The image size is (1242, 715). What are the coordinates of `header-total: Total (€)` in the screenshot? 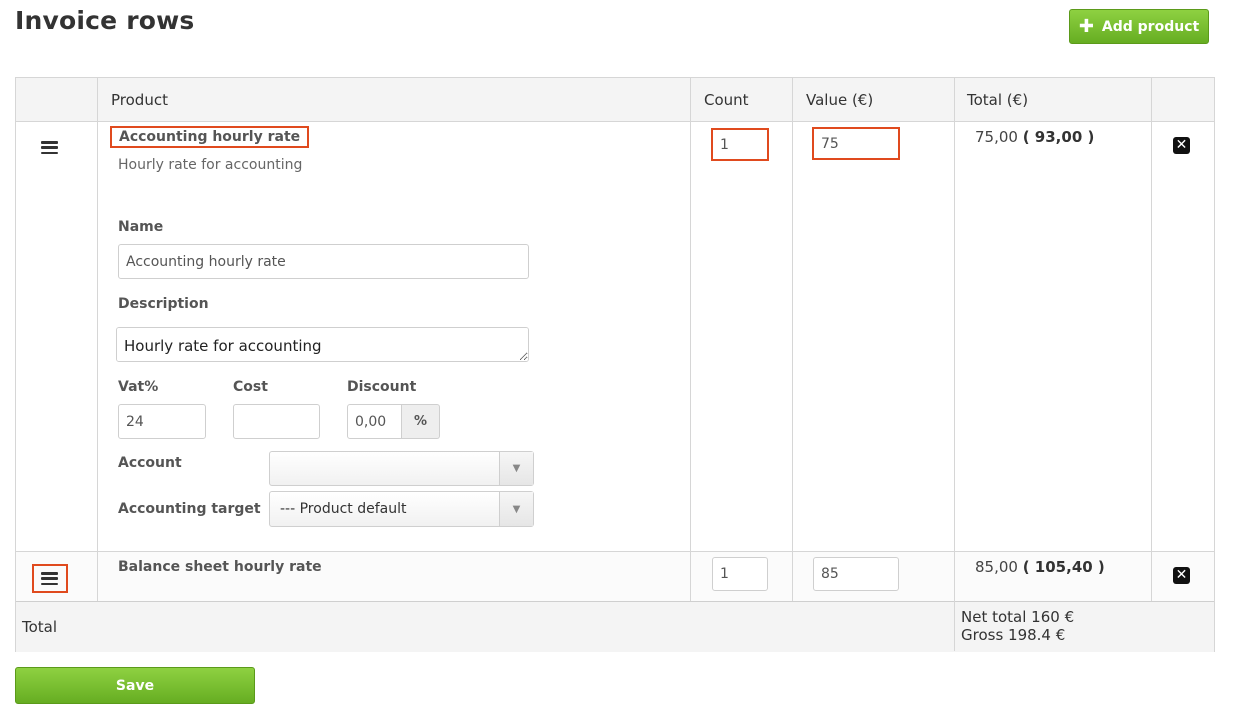 It's located at (998, 100).